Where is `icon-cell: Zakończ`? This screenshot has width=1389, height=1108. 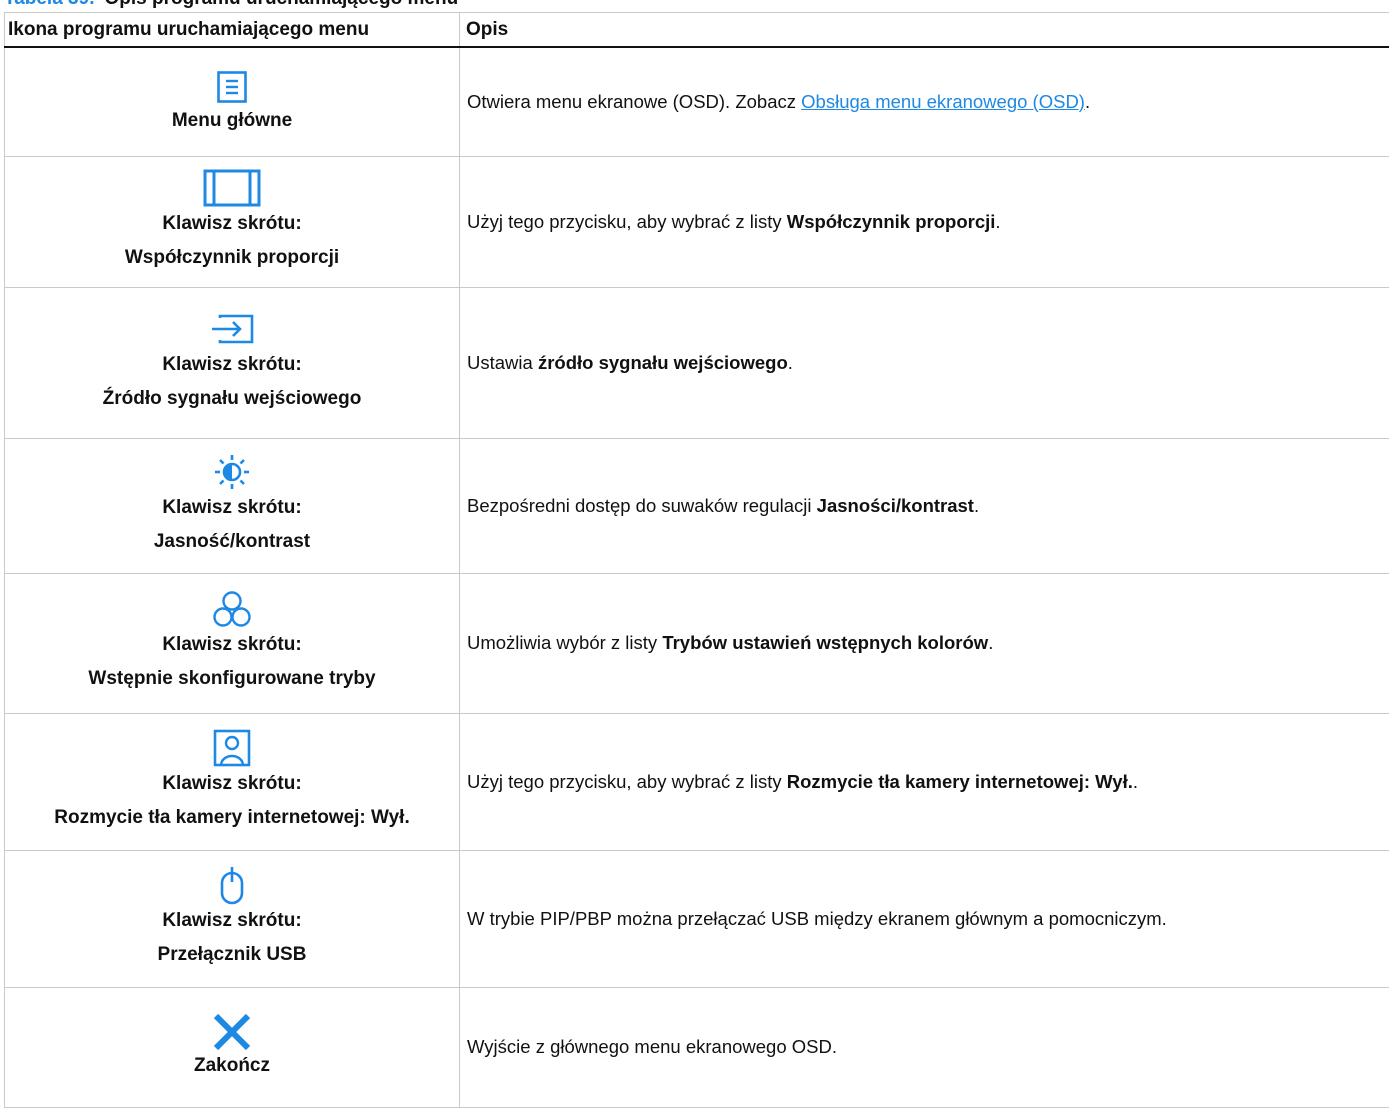 icon-cell: Zakończ is located at coordinates (232, 1047).